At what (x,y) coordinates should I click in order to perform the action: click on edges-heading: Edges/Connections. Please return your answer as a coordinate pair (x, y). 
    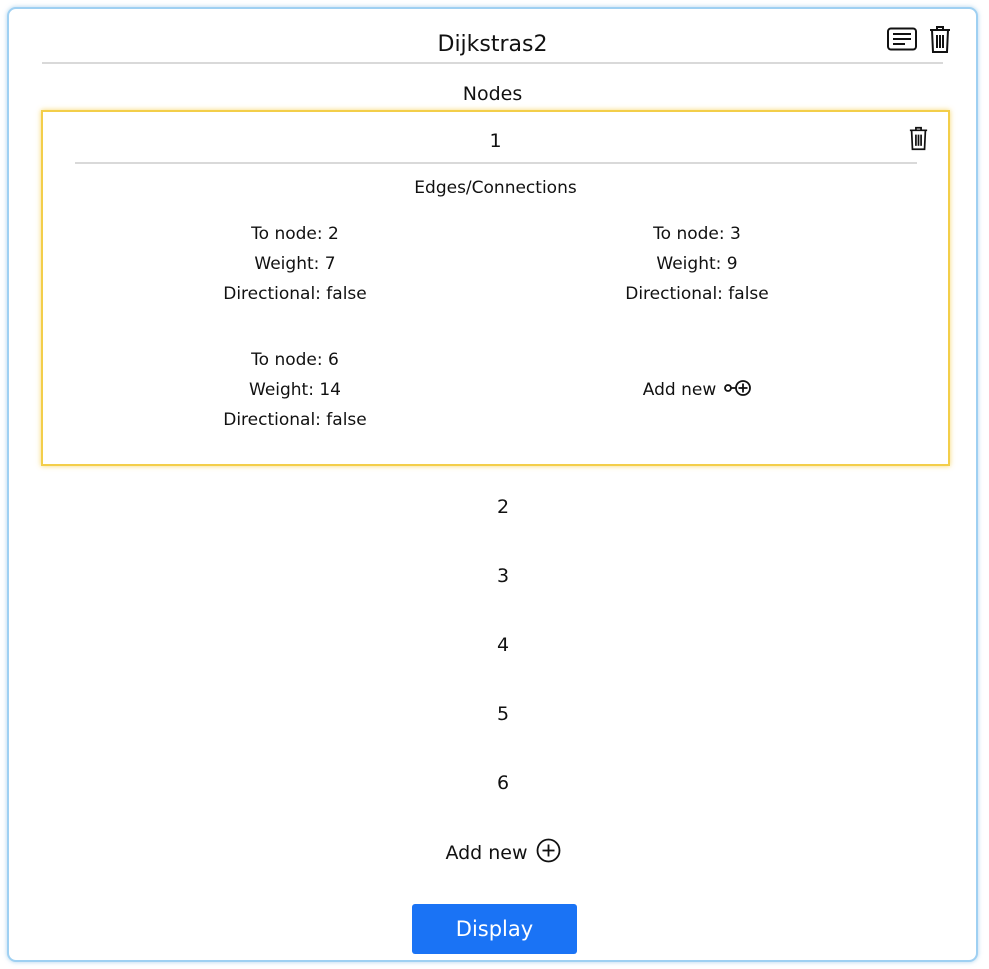
    Looking at the image, I should click on (495, 188).